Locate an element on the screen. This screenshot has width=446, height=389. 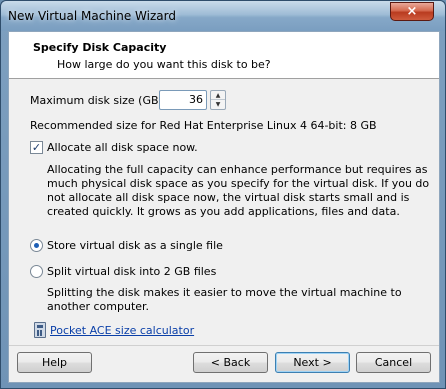
page-title: Specify Disk Capacity is located at coordinates (100, 47).